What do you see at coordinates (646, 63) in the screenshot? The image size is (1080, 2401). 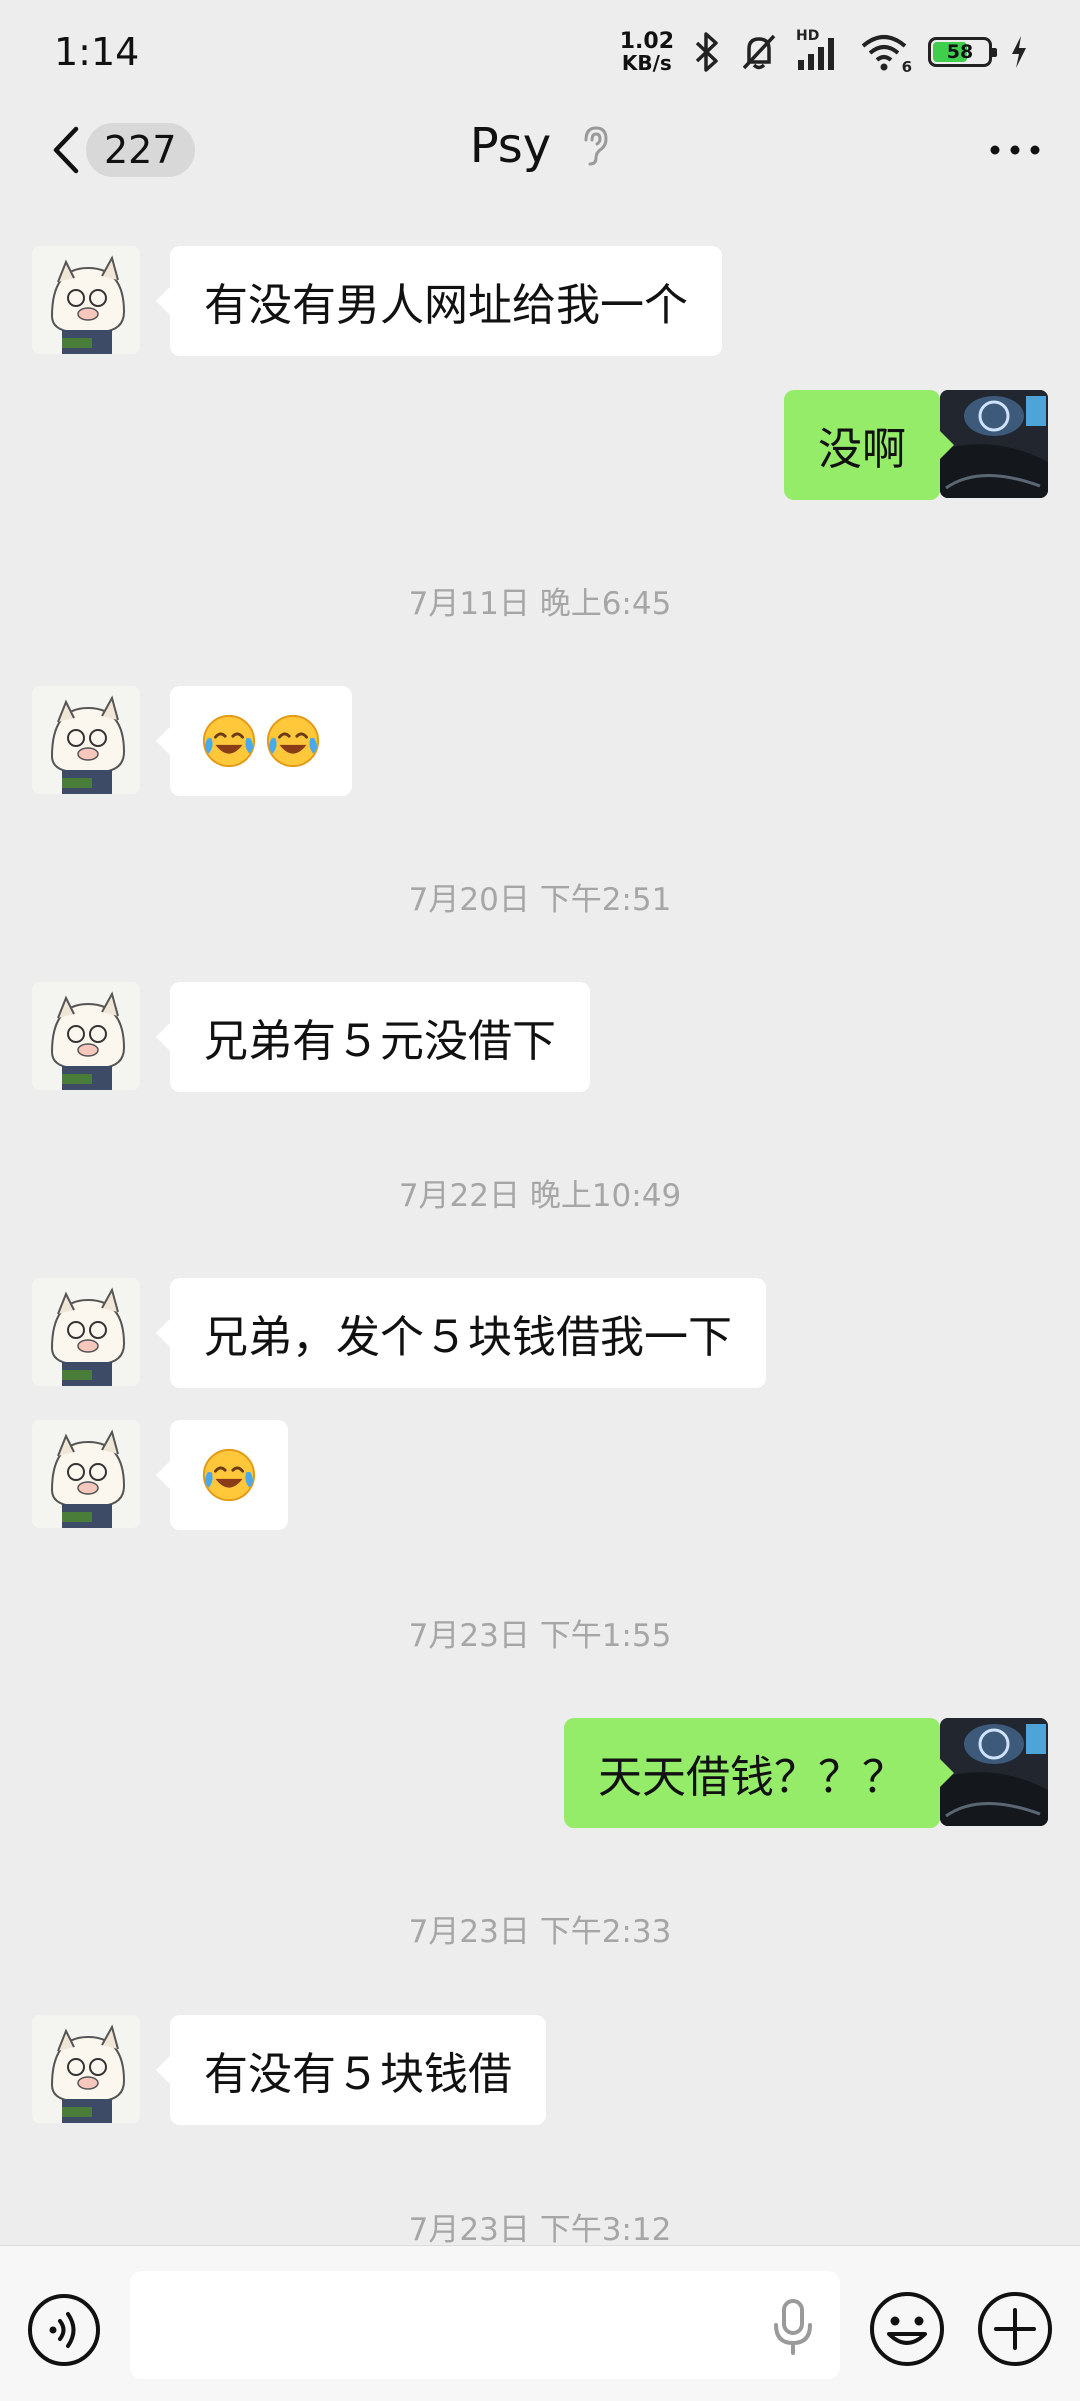 I see `network-speed-unit: KB/s` at bounding box center [646, 63].